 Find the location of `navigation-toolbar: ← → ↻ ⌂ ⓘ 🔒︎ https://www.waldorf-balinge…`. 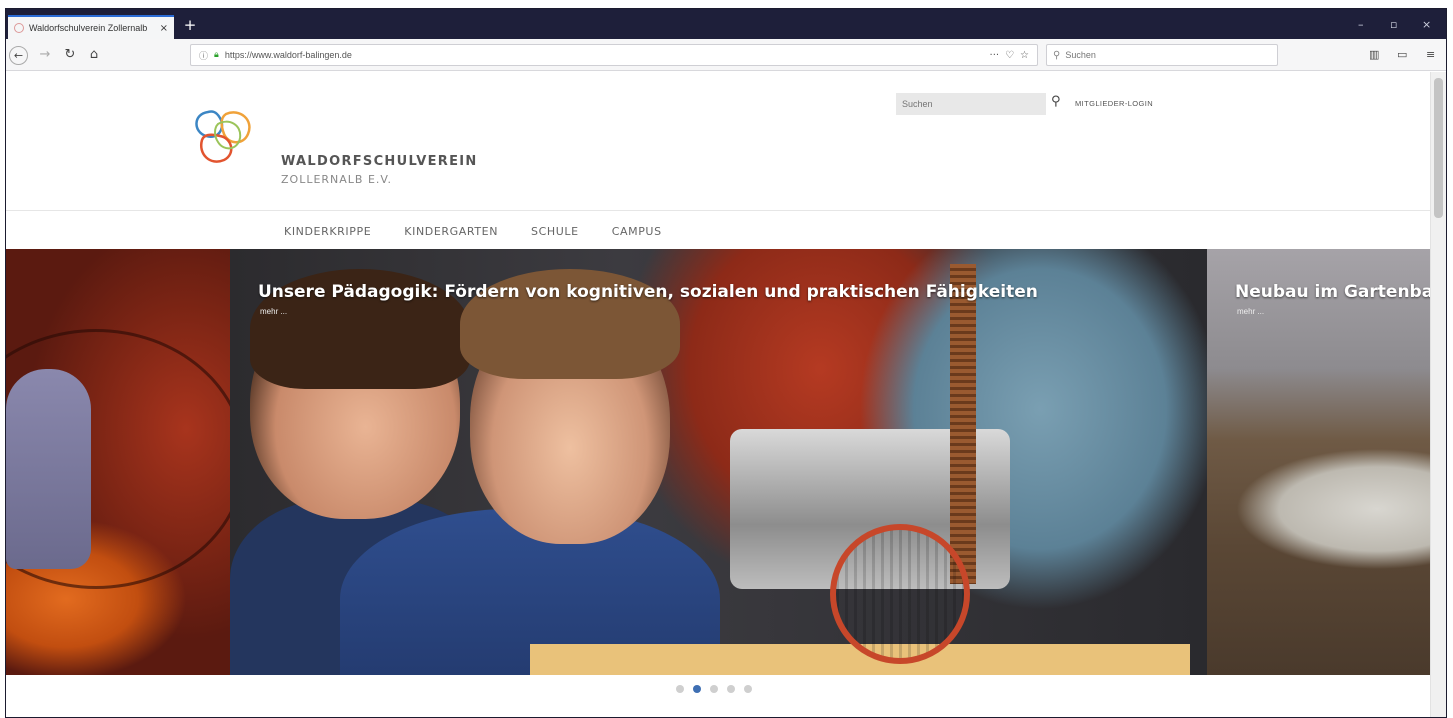

navigation-toolbar: ← → ↻ ⌂ ⓘ 🔒︎ https://www.waldorf-balinge… is located at coordinates (726, 55).